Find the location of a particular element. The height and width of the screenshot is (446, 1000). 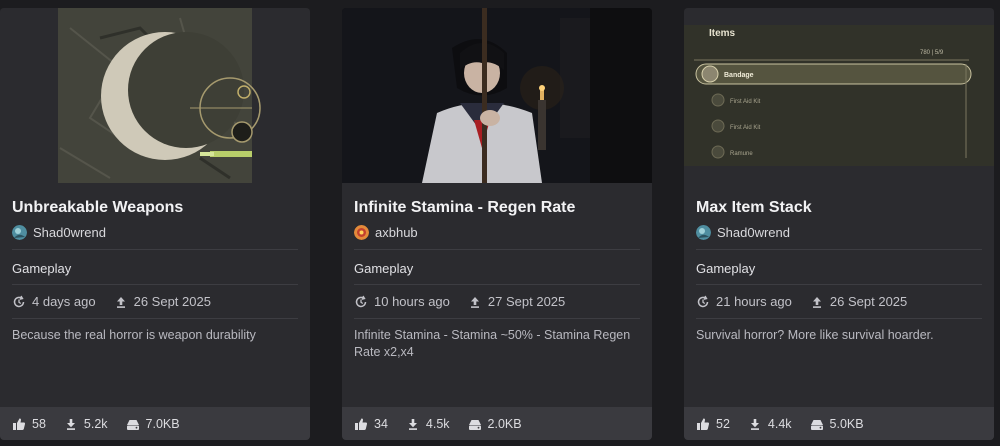

thumb-items-header: Items is located at coordinates (722, 33).